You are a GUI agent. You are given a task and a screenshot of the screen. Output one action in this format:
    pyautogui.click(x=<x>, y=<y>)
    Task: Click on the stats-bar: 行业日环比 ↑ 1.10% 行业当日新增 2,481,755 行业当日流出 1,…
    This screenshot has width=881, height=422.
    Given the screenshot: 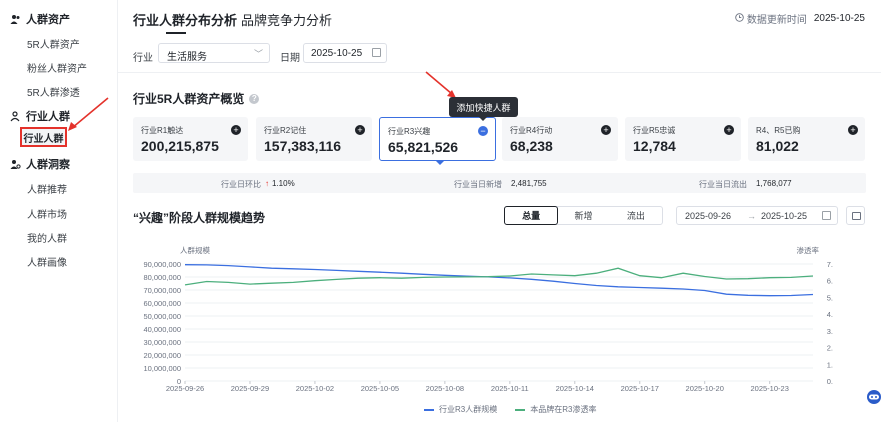 What is the action you would take?
    pyautogui.click(x=499, y=183)
    